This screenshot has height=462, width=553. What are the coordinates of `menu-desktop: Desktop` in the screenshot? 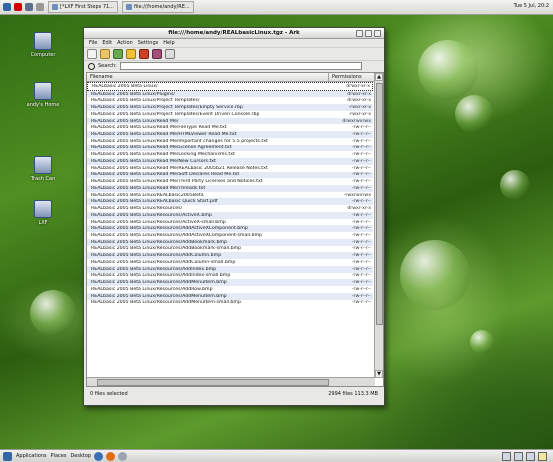 It's located at (80, 456).